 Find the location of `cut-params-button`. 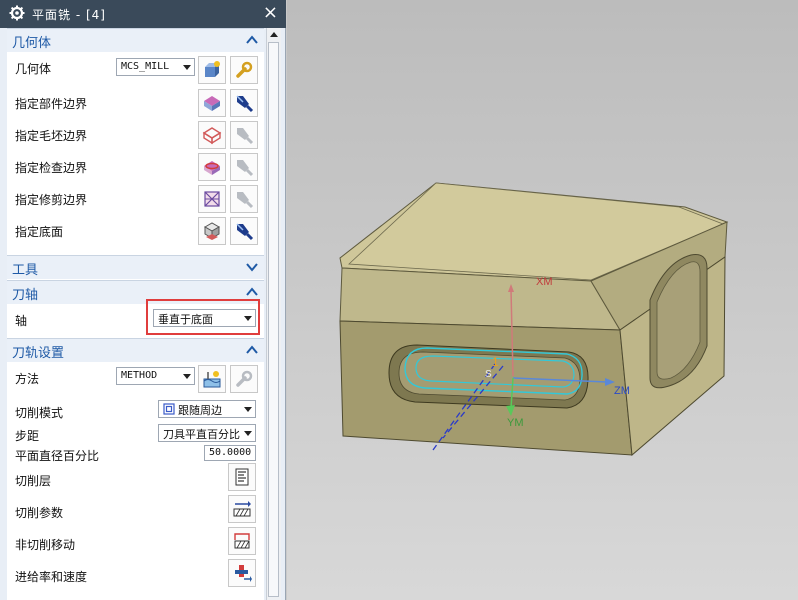

cut-params-button is located at coordinates (242, 509).